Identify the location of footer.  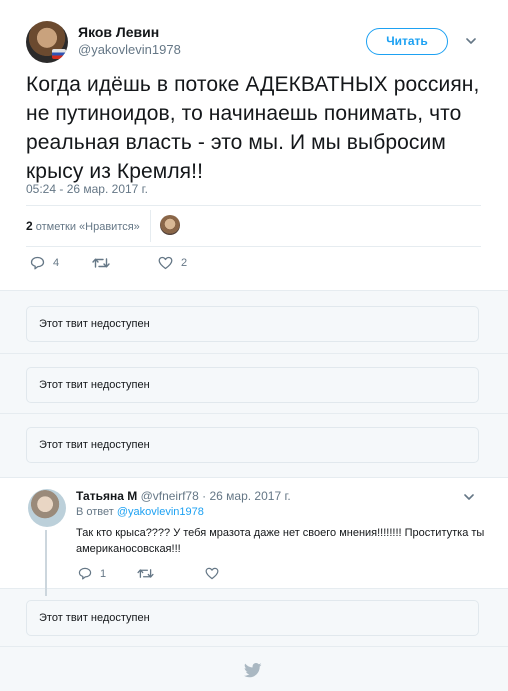
(254, 668).